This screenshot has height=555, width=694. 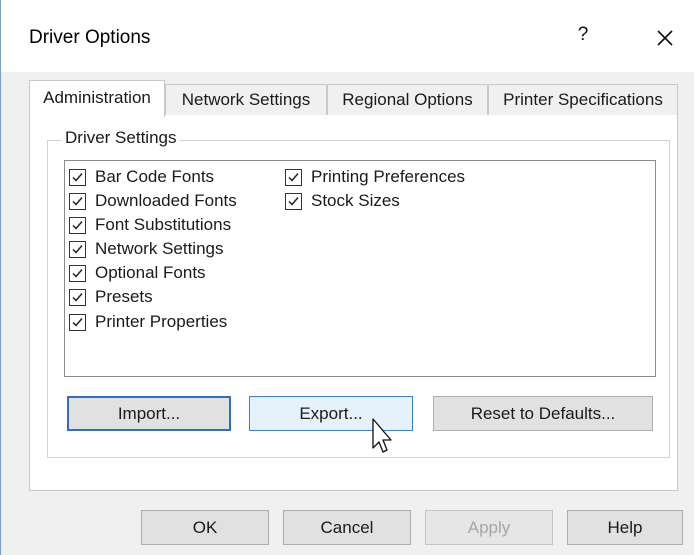 What do you see at coordinates (150, 272) in the screenshot?
I see `checkbox-label: Optional Fonts` at bounding box center [150, 272].